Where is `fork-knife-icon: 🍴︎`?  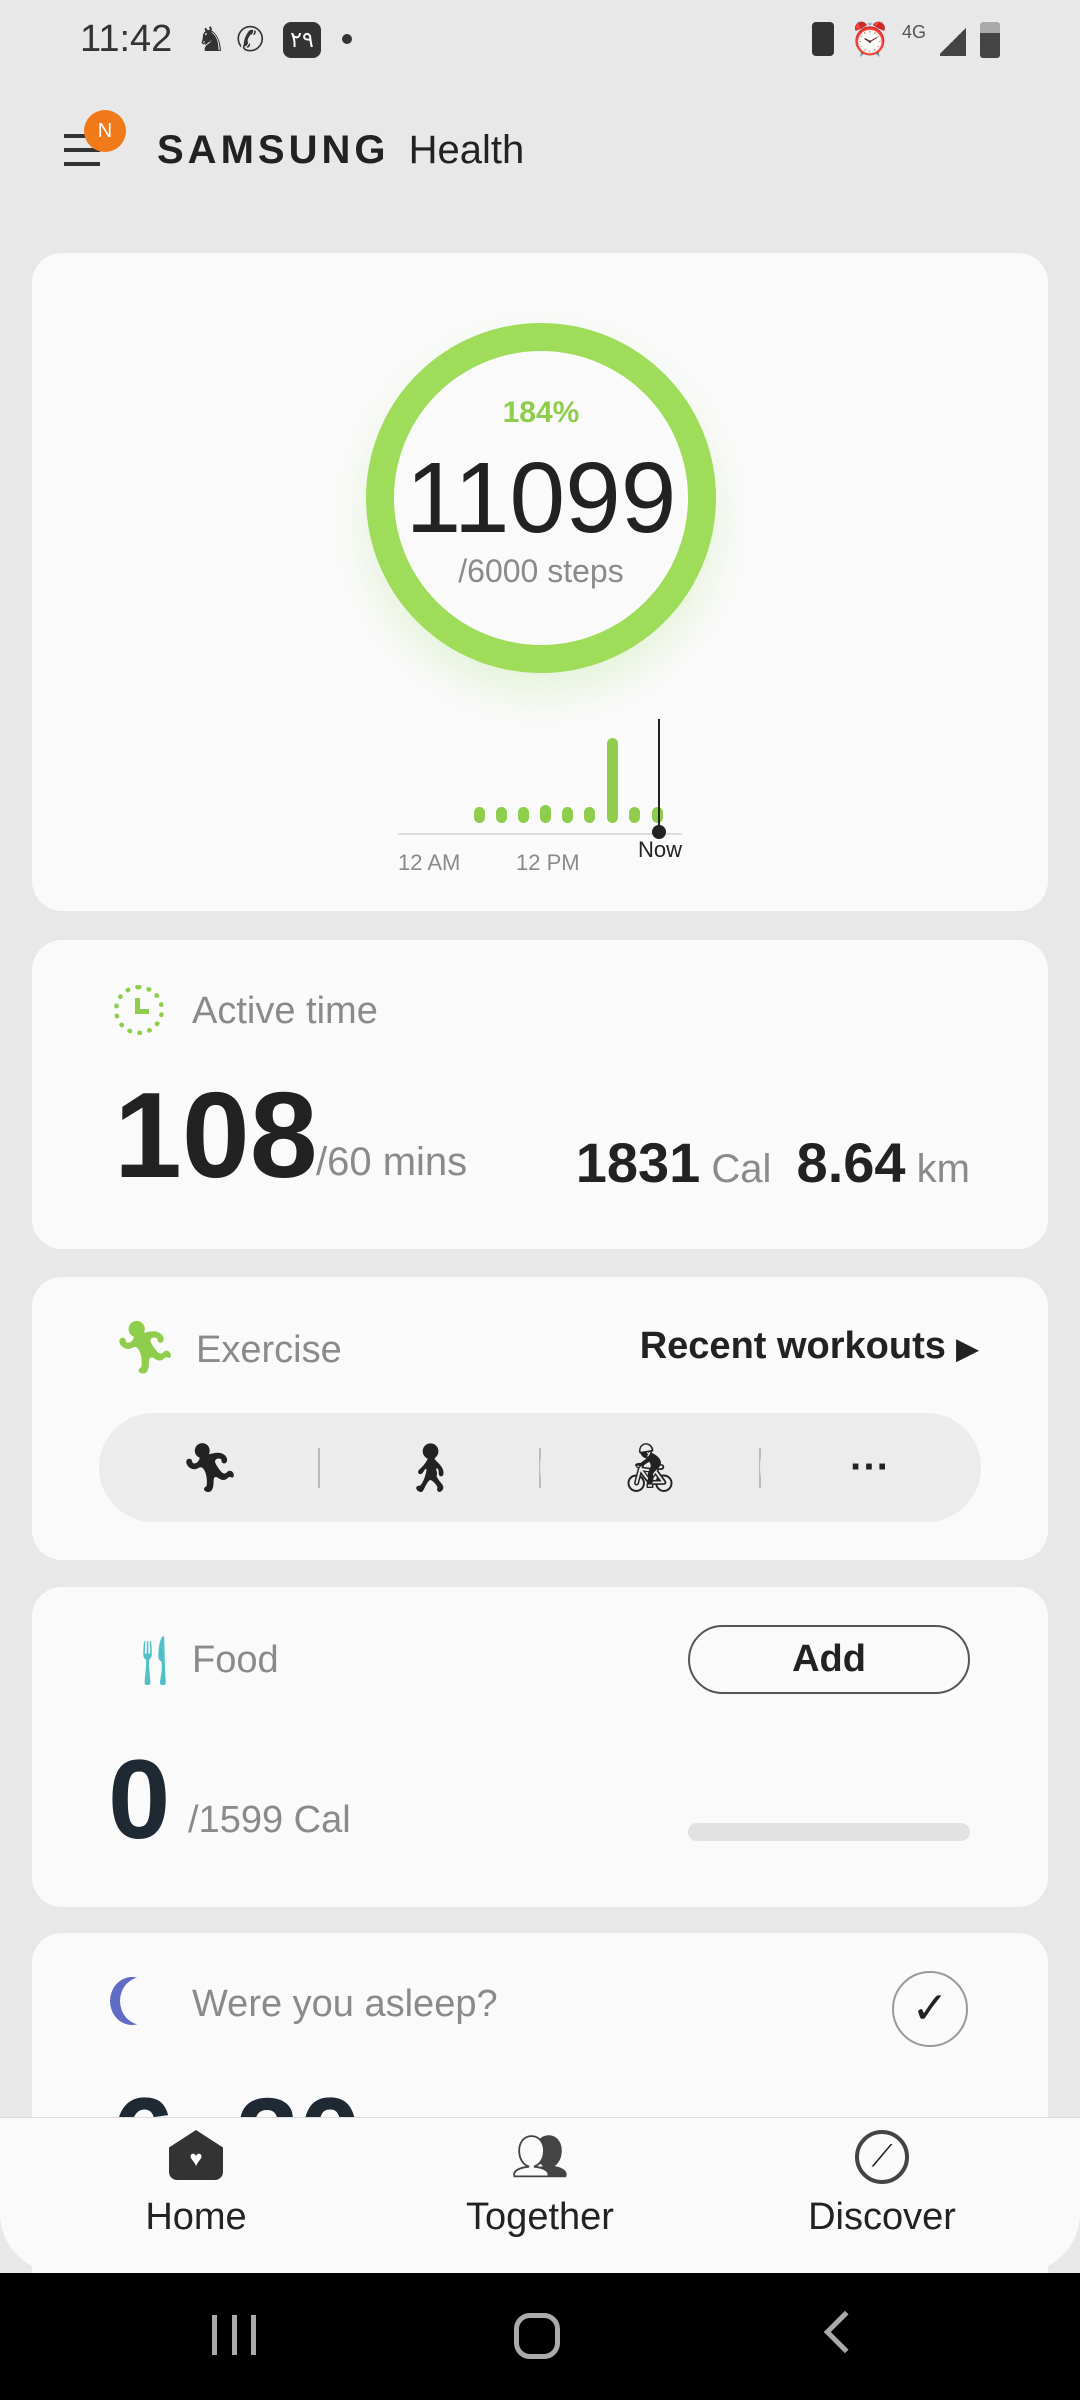
fork-knife-icon: 🍴︎ is located at coordinates (154, 1661).